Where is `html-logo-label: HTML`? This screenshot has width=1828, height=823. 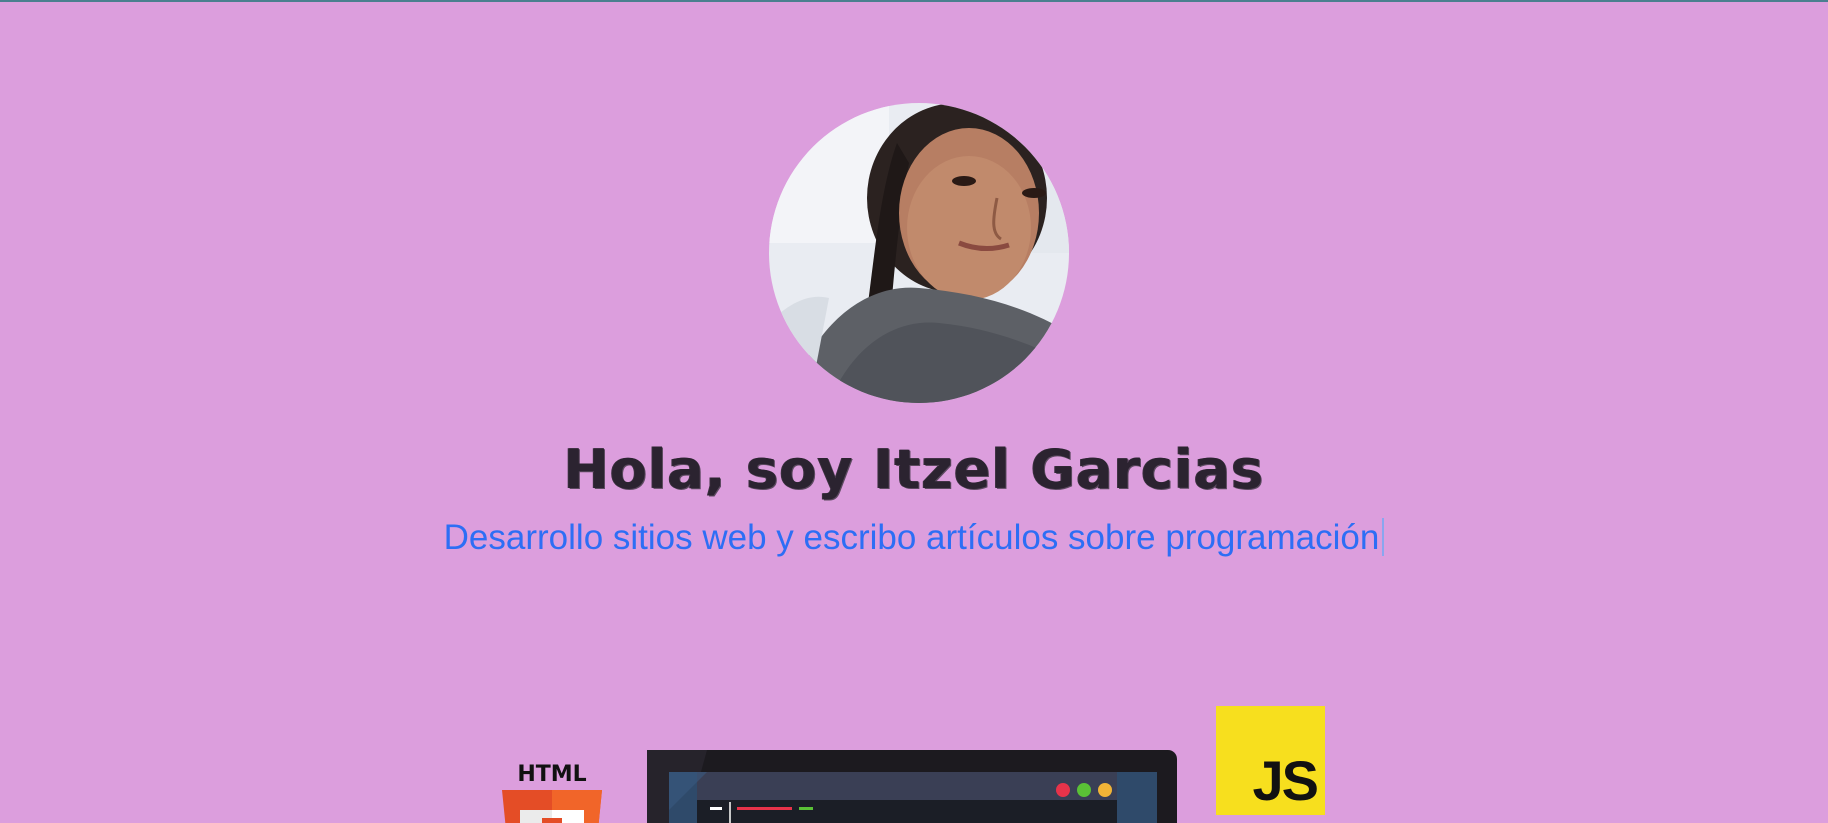 html-logo-label: HTML is located at coordinates (552, 774).